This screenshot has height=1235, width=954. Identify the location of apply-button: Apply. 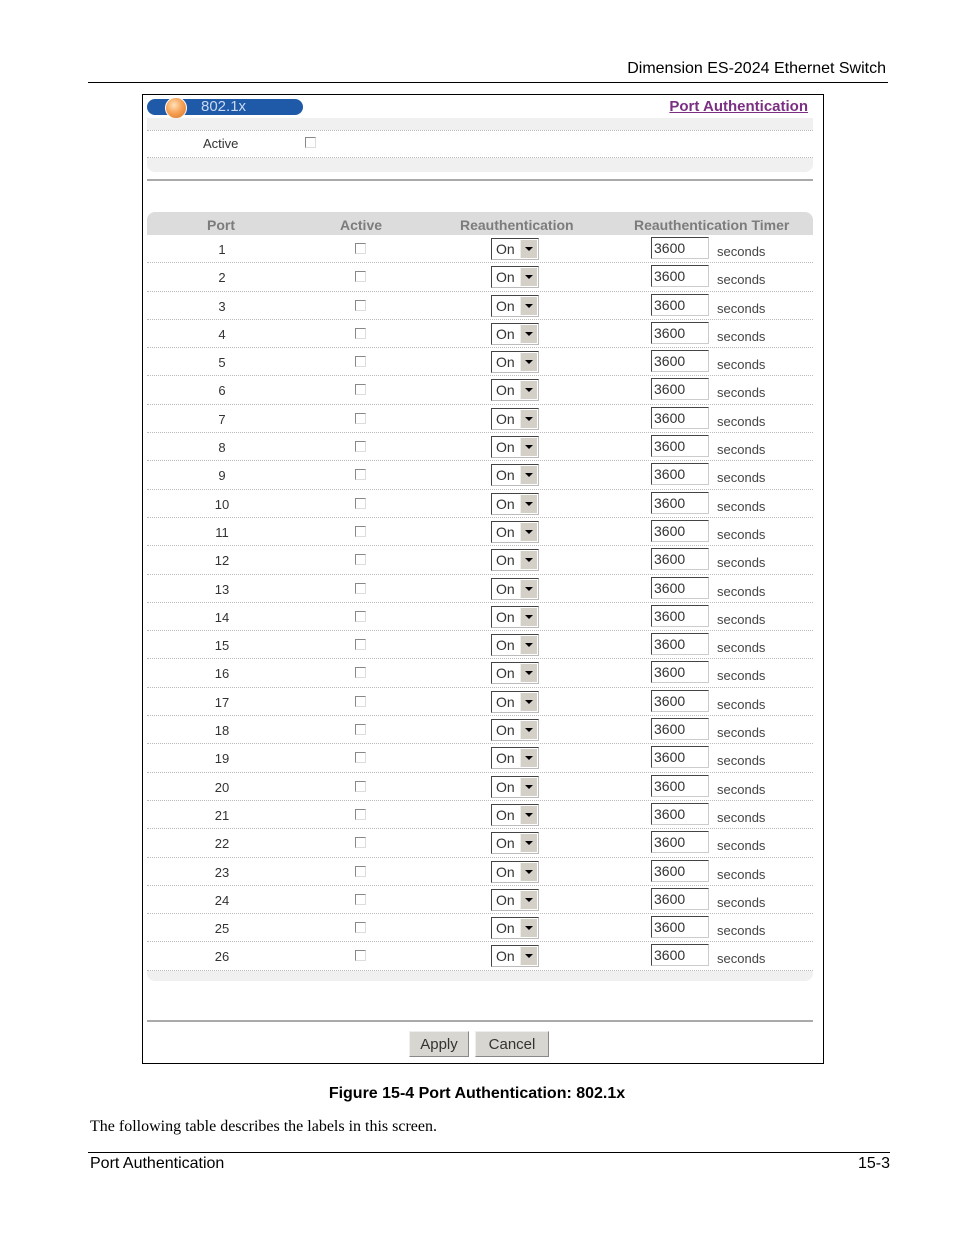
(439, 1044).